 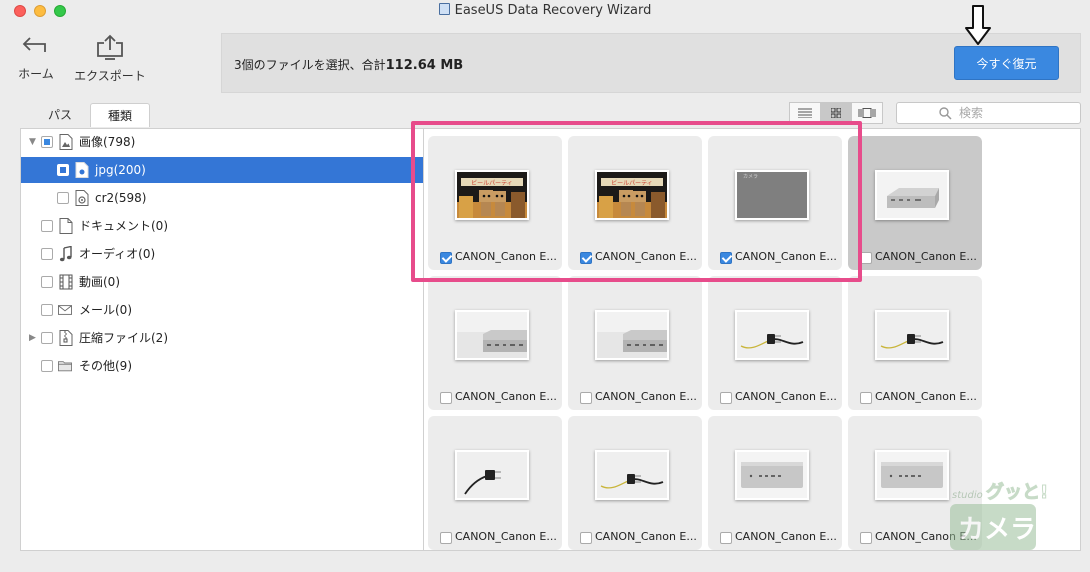 What do you see at coordinates (310, 65) in the screenshot?
I see `selection-count-text: 3個のファイルを選択、合計` at bounding box center [310, 65].